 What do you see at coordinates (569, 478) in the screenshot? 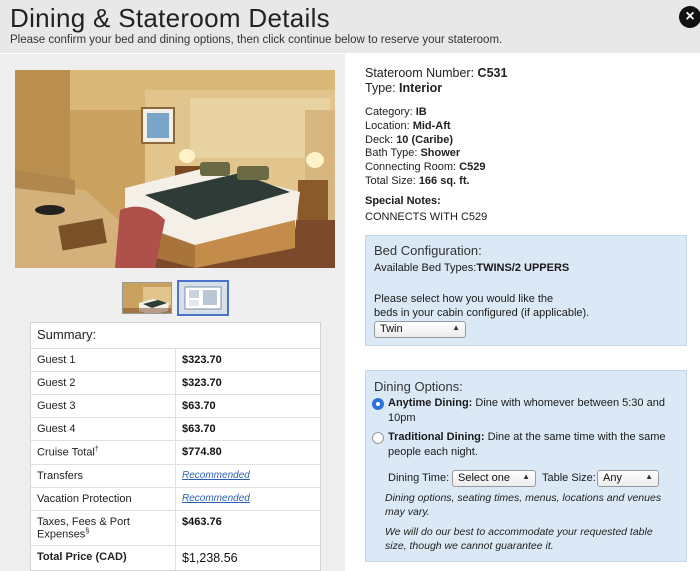
I see `table-size-label: Table Size:` at bounding box center [569, 478].